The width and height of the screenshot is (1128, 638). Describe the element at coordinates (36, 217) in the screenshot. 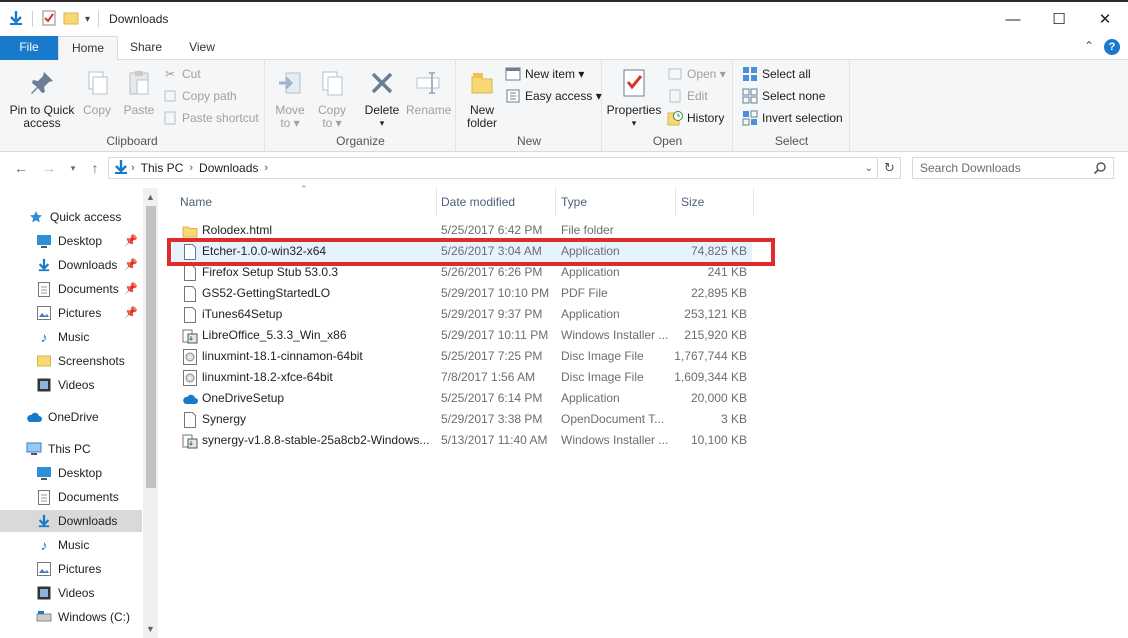

I see `star-icon` at that location.